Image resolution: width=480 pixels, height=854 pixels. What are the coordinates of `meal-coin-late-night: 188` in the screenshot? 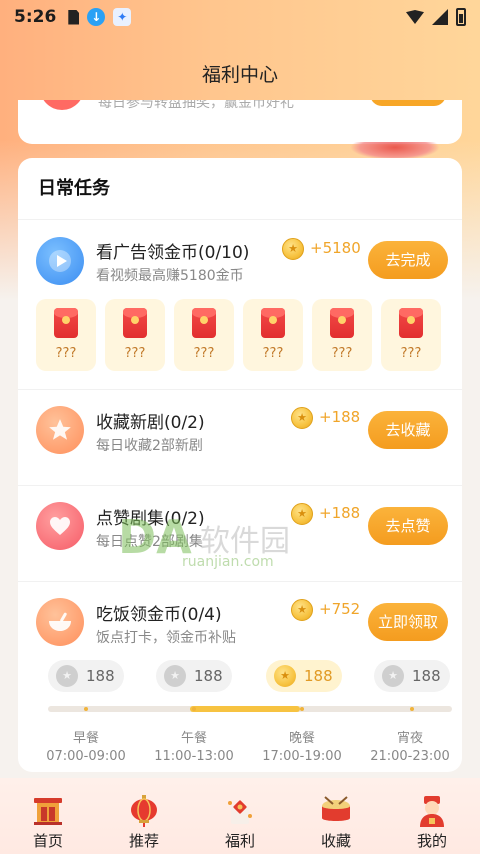 It's located at (412, 676).